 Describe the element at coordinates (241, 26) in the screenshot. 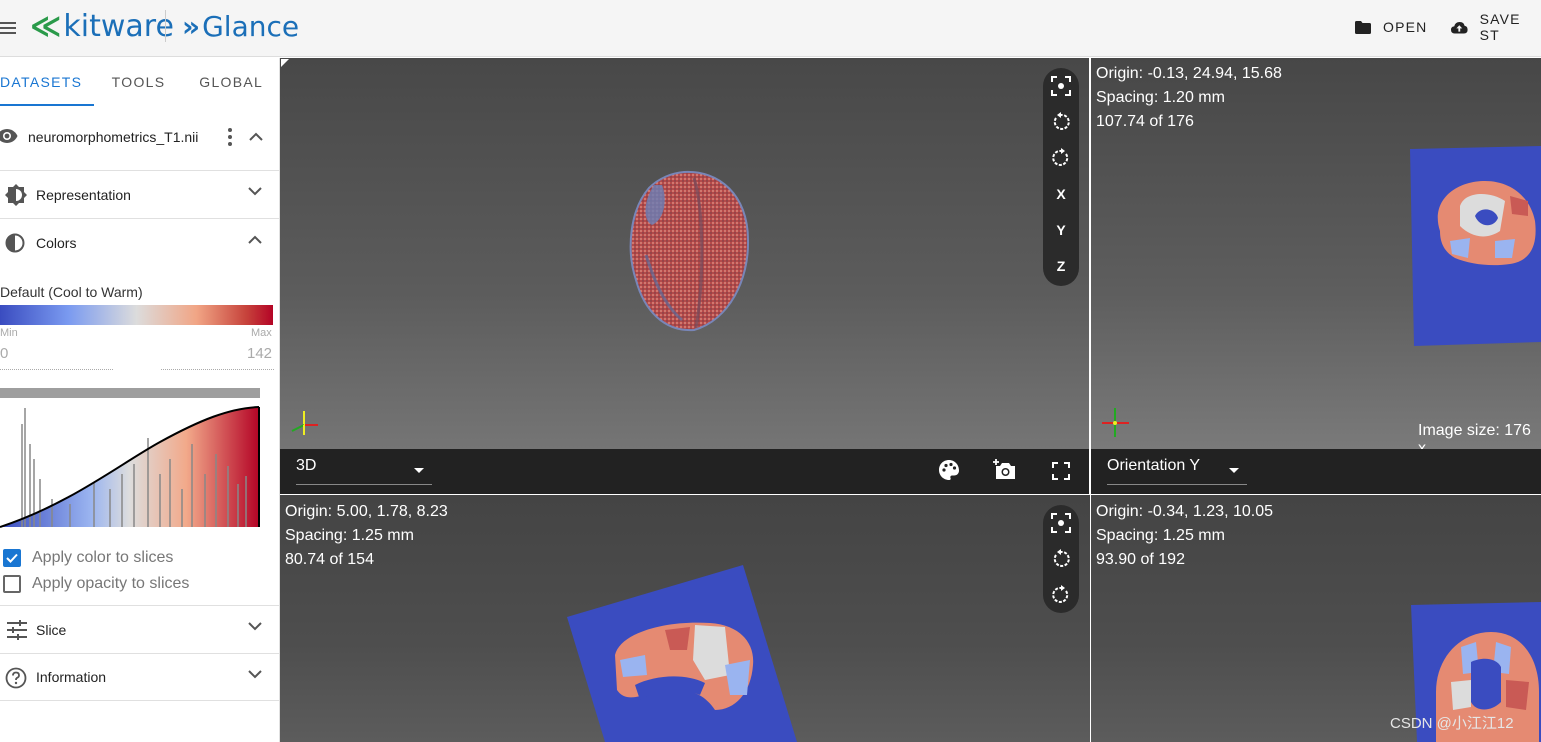

I see `glance-logo: » Glance` at that location.